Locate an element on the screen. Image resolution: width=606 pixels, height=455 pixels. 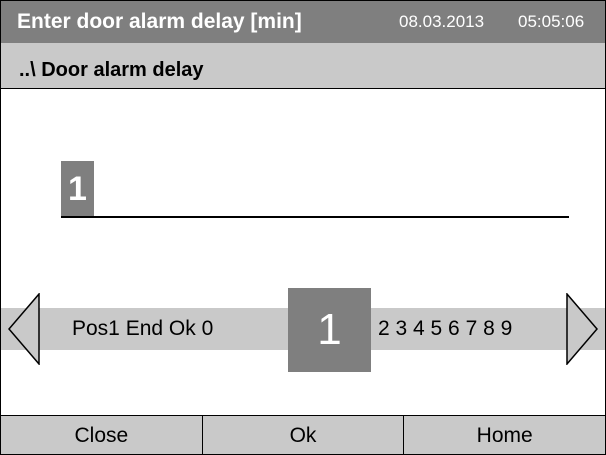
breadcrumb: ..\ Door alarm delay is located at coordinates (303, 66).